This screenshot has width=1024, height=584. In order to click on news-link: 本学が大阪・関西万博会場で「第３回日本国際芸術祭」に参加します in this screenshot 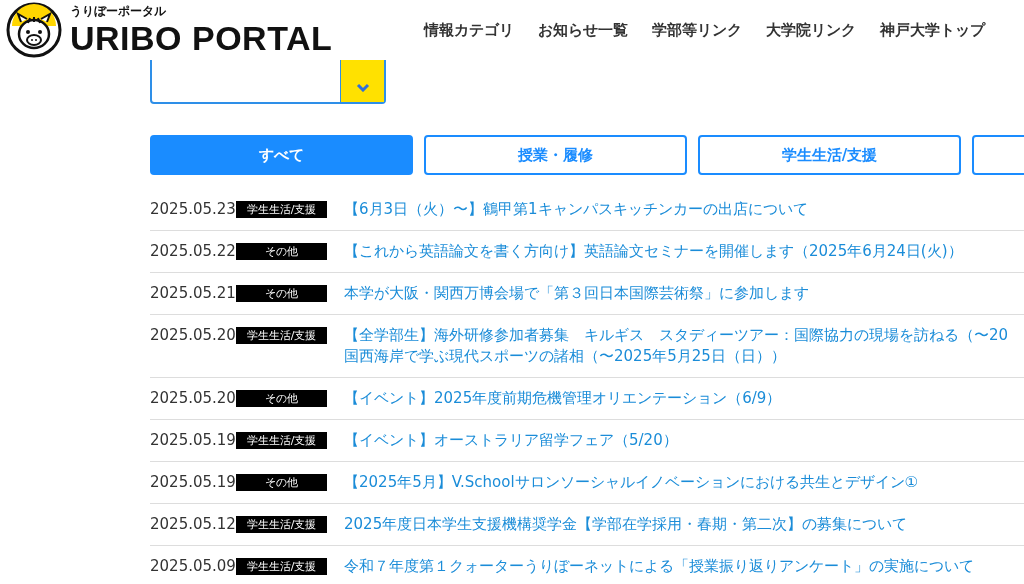, I will do `click(576, 293)`.